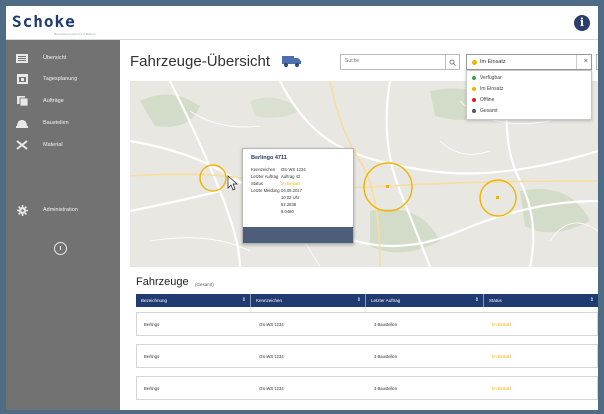  I want to click on popup-title: Berlingo 4711, so click(269, 158).